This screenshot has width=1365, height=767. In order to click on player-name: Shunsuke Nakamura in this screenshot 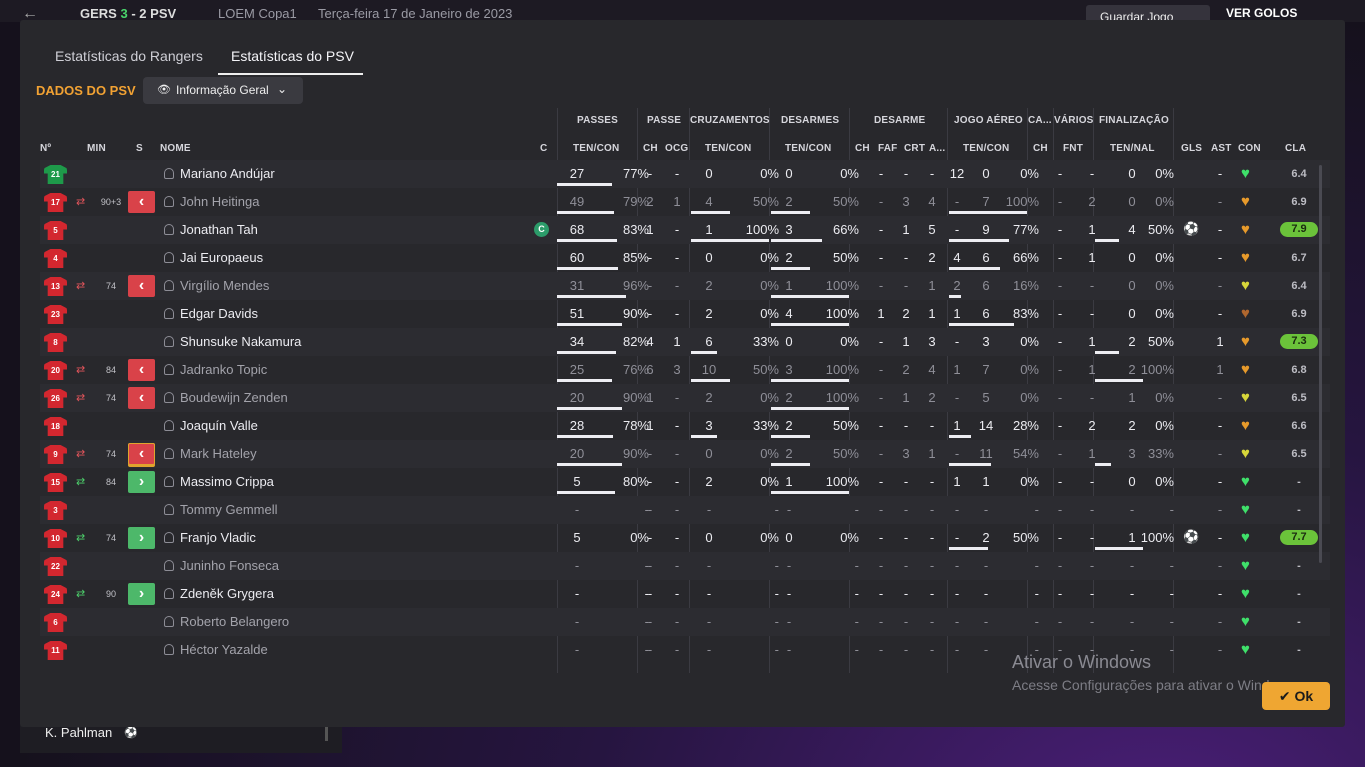, I will do `click(240, 341)`.